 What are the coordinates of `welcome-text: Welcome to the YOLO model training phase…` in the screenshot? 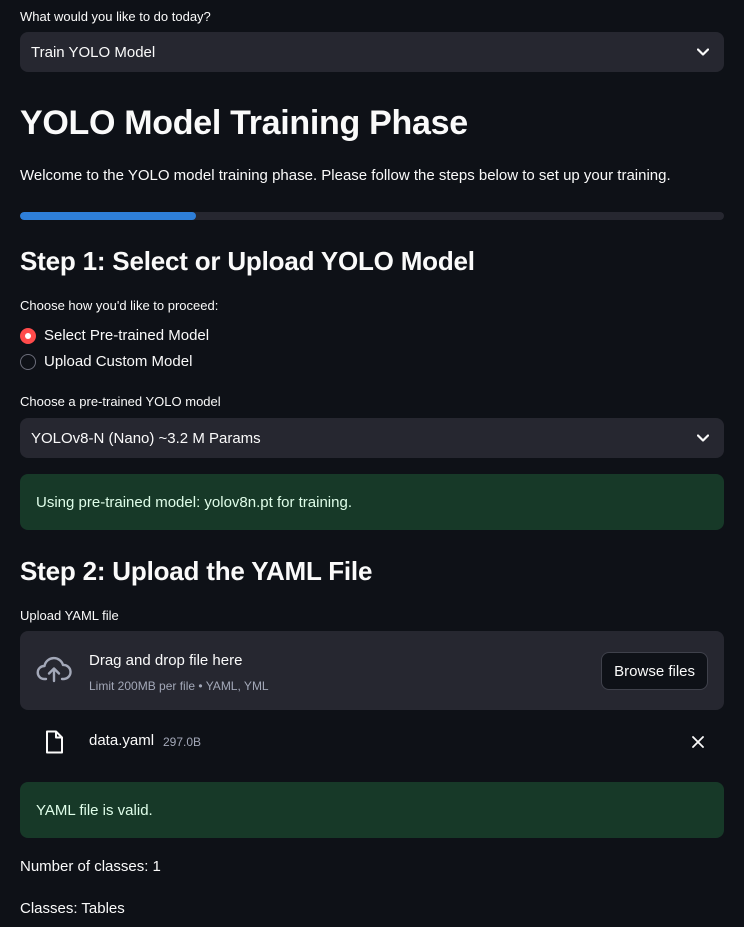 It's located at (345, 175).